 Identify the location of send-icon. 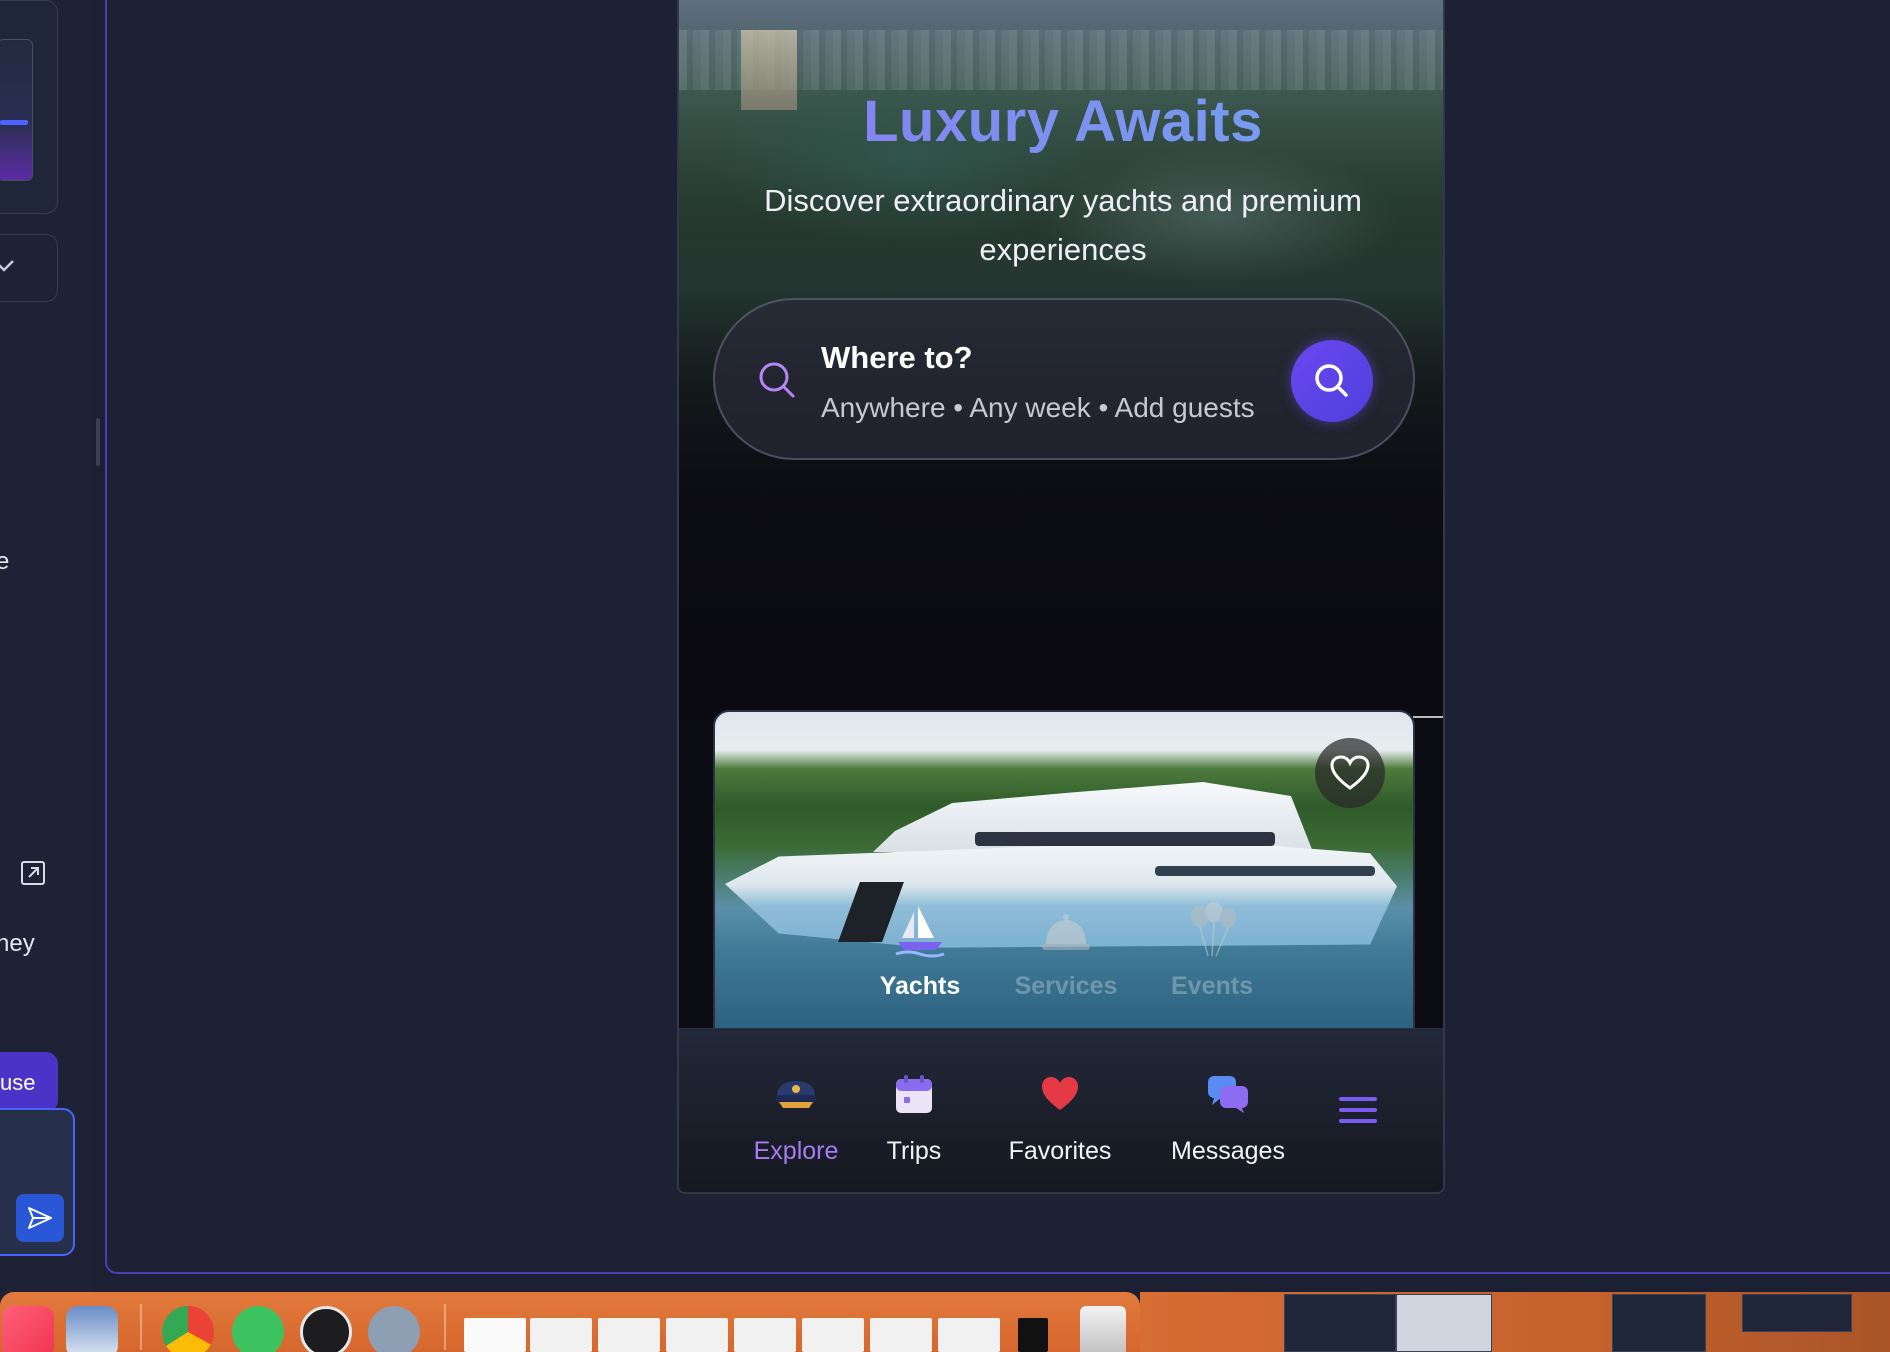
(40, 1218).